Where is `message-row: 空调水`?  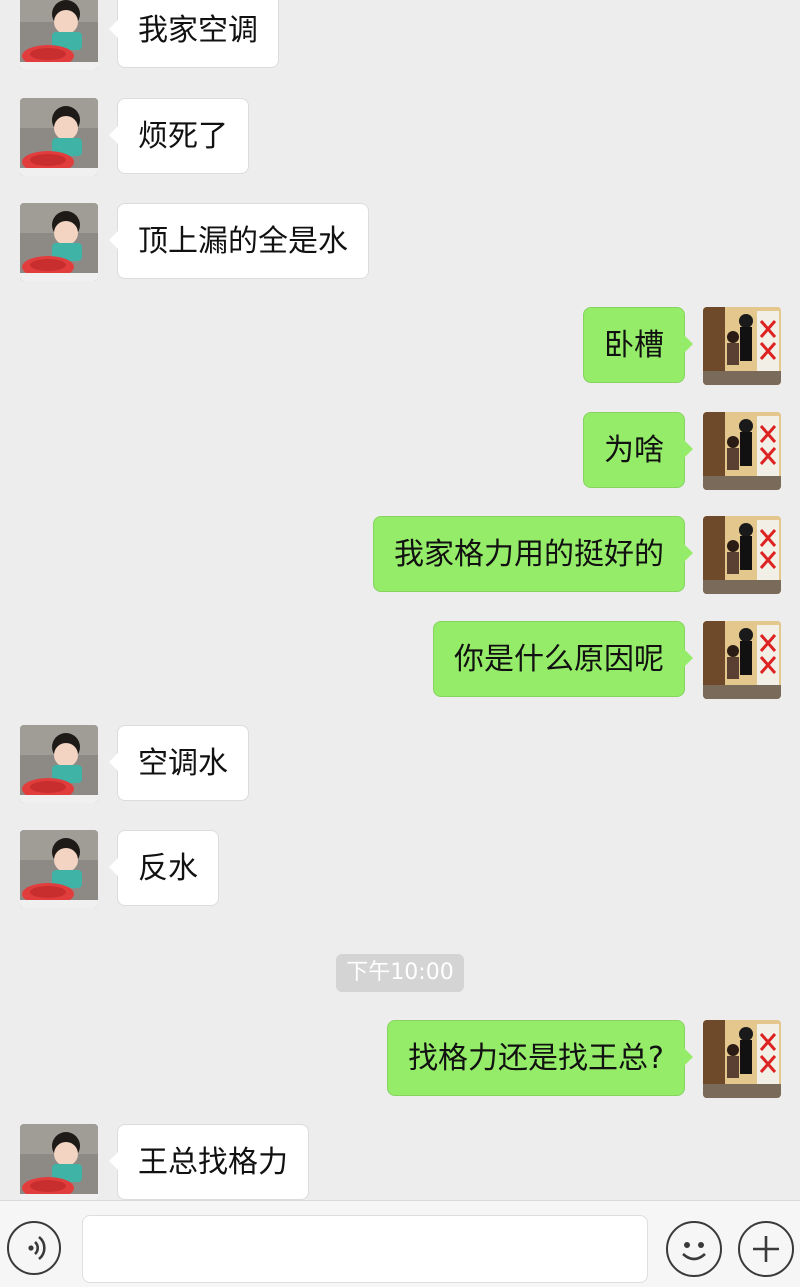
message-row: 空调水 is located at coordinates (400, 764).